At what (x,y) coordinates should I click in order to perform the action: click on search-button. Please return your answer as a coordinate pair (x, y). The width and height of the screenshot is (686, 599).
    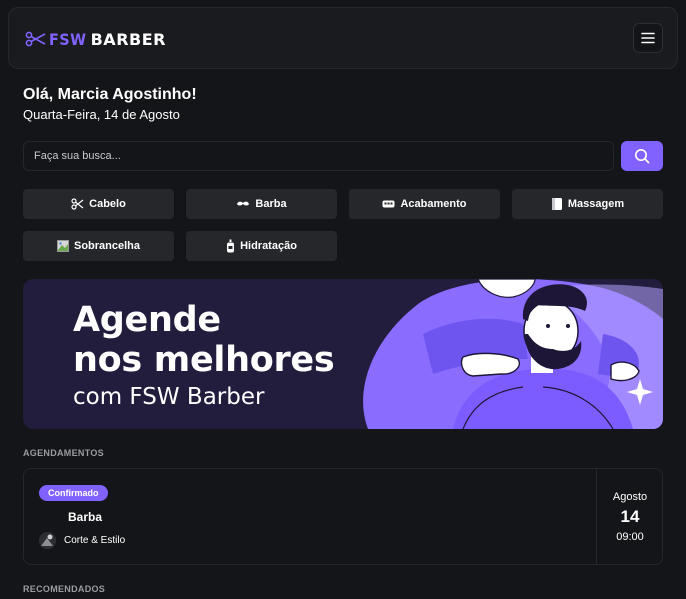
    Looking at the image, I should click on (642, 156).